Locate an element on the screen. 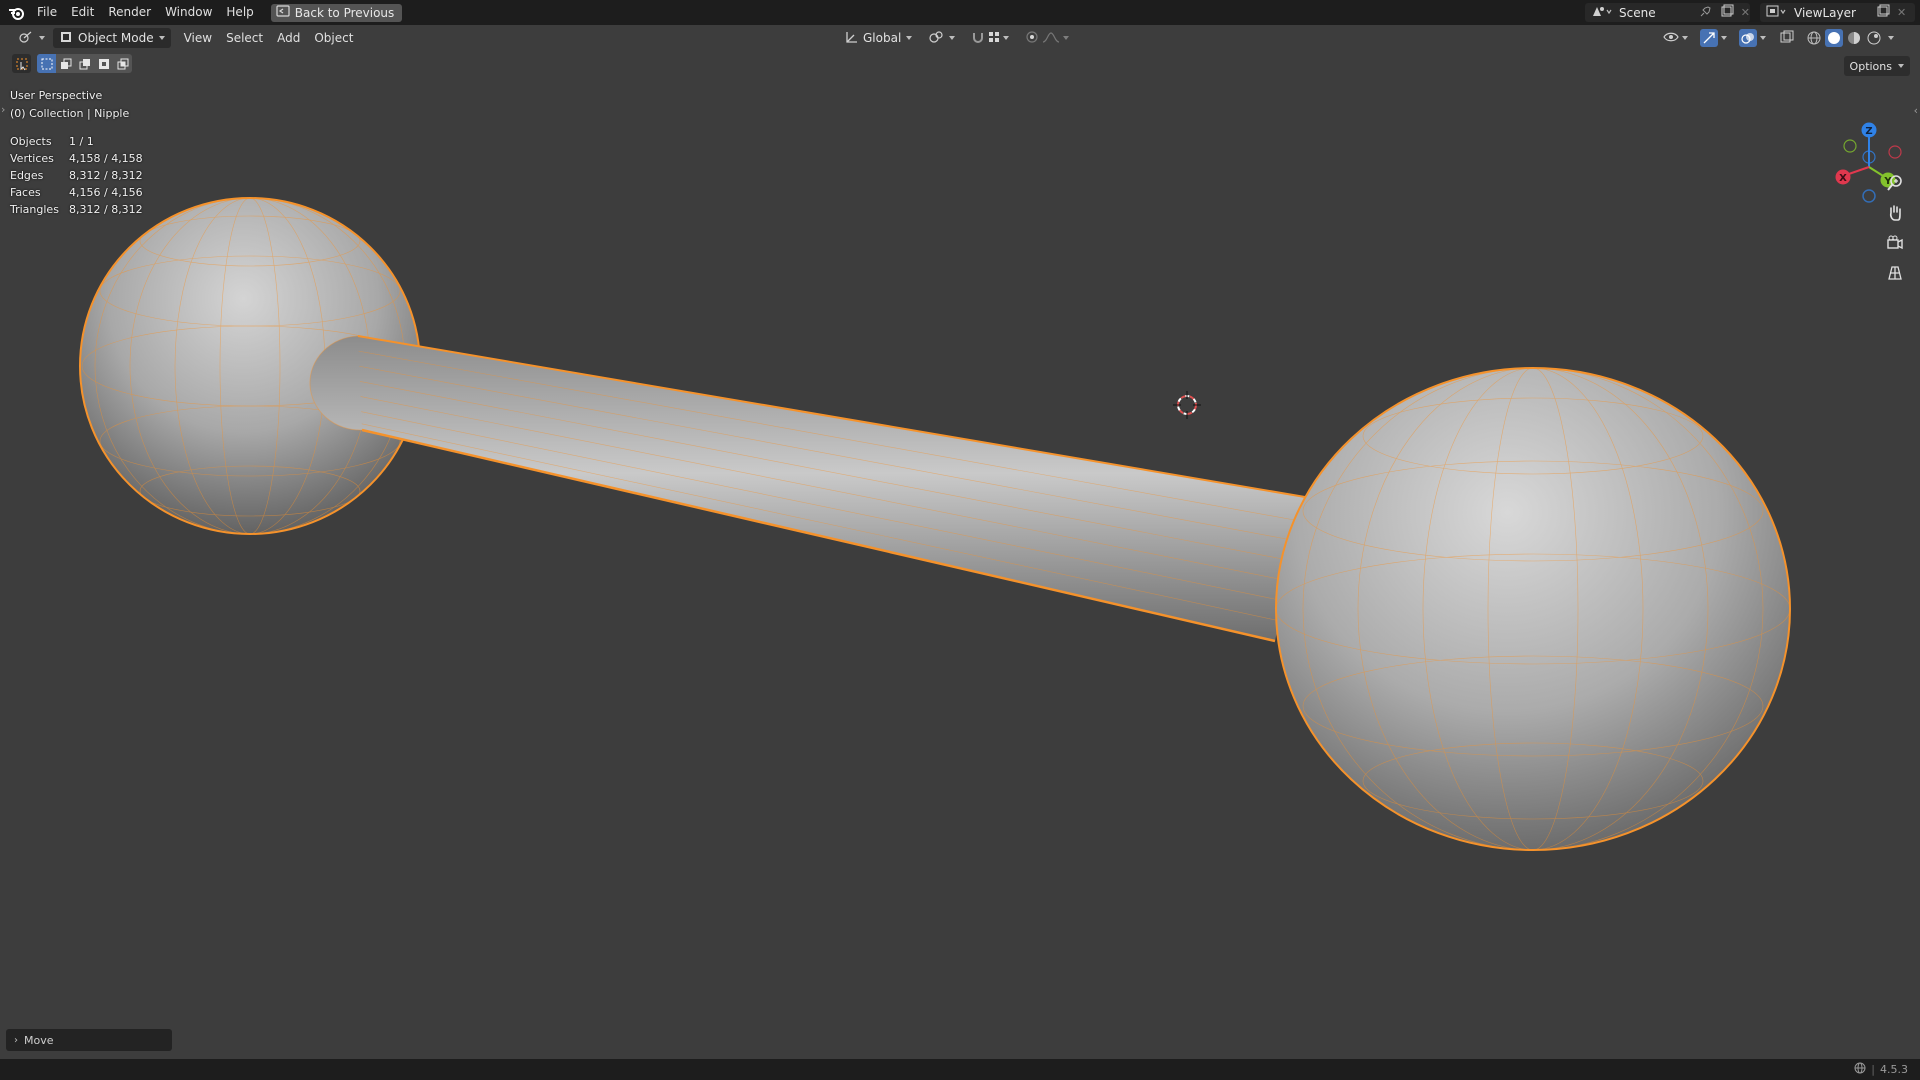 The width and height of the screenshot is (1920, 1080). select-new-icon is located at coordinates (46, 63).